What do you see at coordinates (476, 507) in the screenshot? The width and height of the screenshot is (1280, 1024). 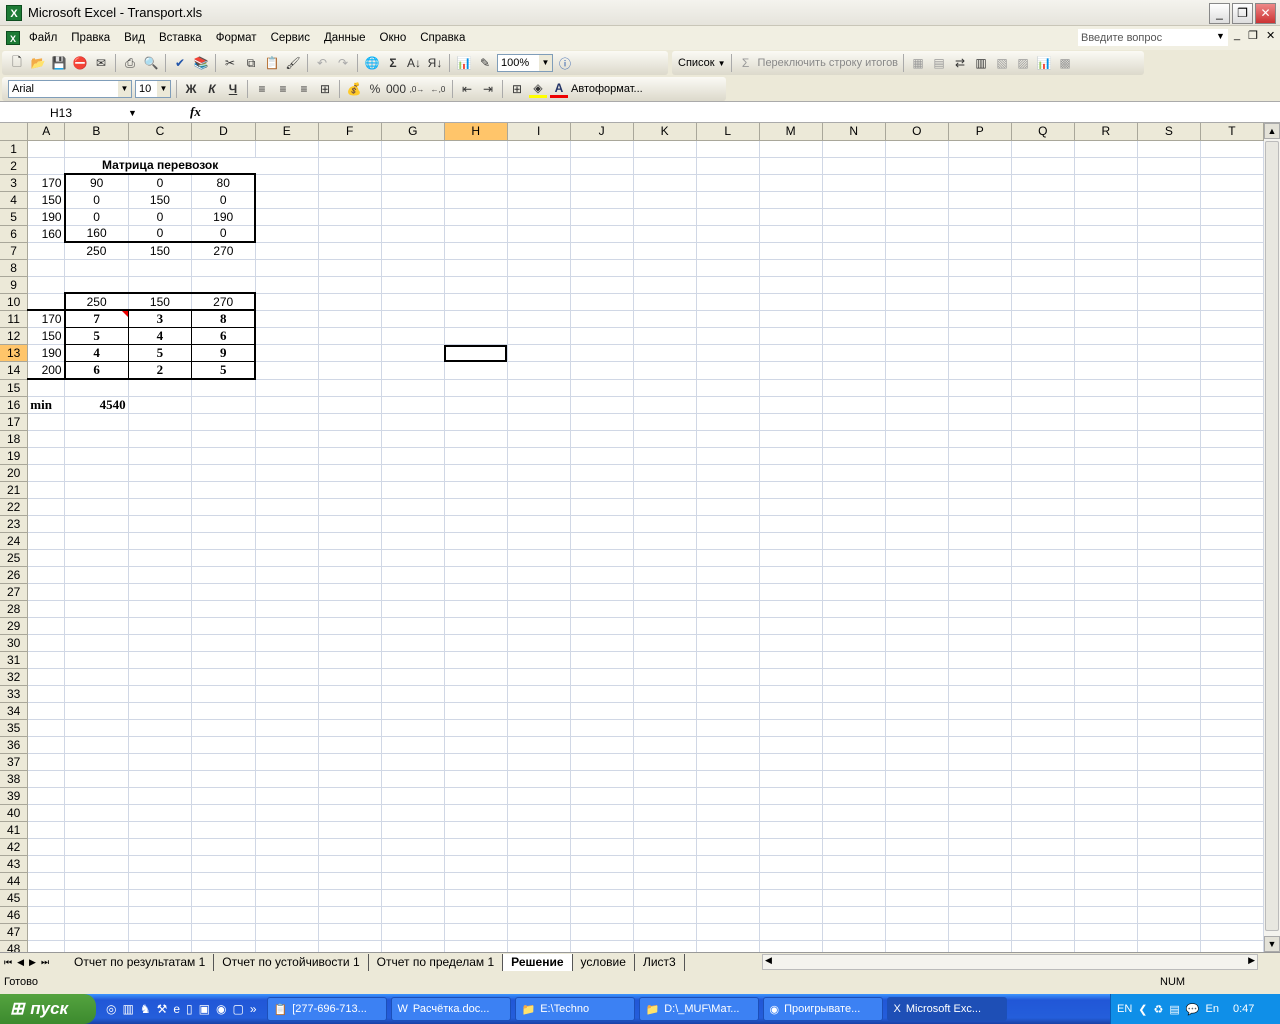 I see `cell-H22` at bounding box center [476, 507].